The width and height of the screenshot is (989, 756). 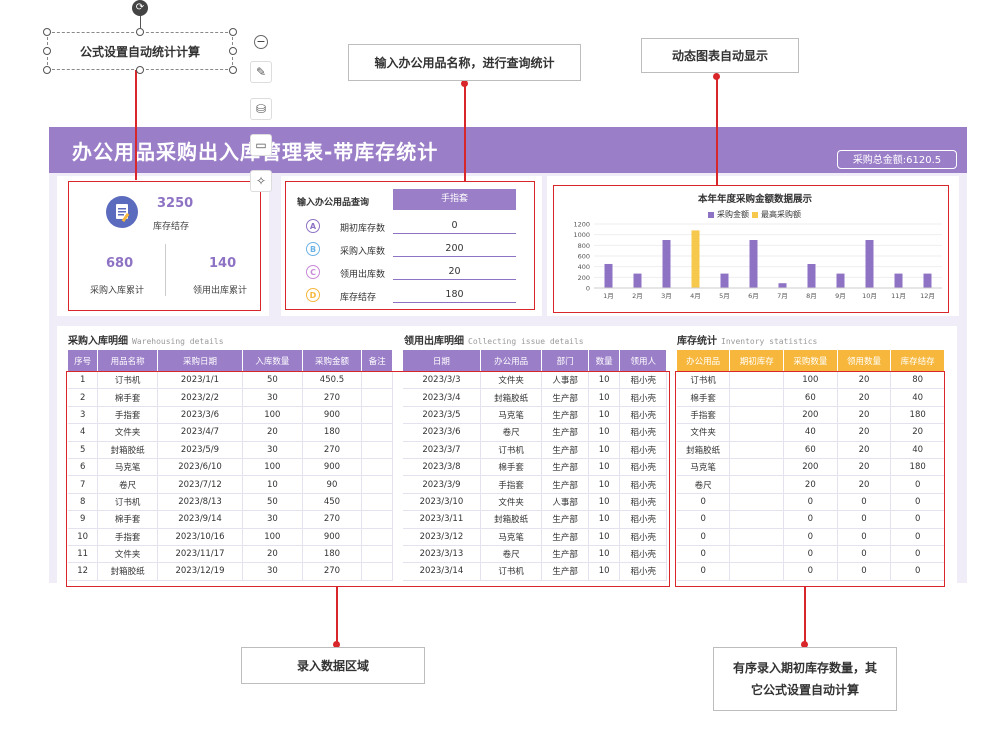 I want to click on callout-order-line1: 有序录入期初库存数量，其, so click(x=804, y=668).